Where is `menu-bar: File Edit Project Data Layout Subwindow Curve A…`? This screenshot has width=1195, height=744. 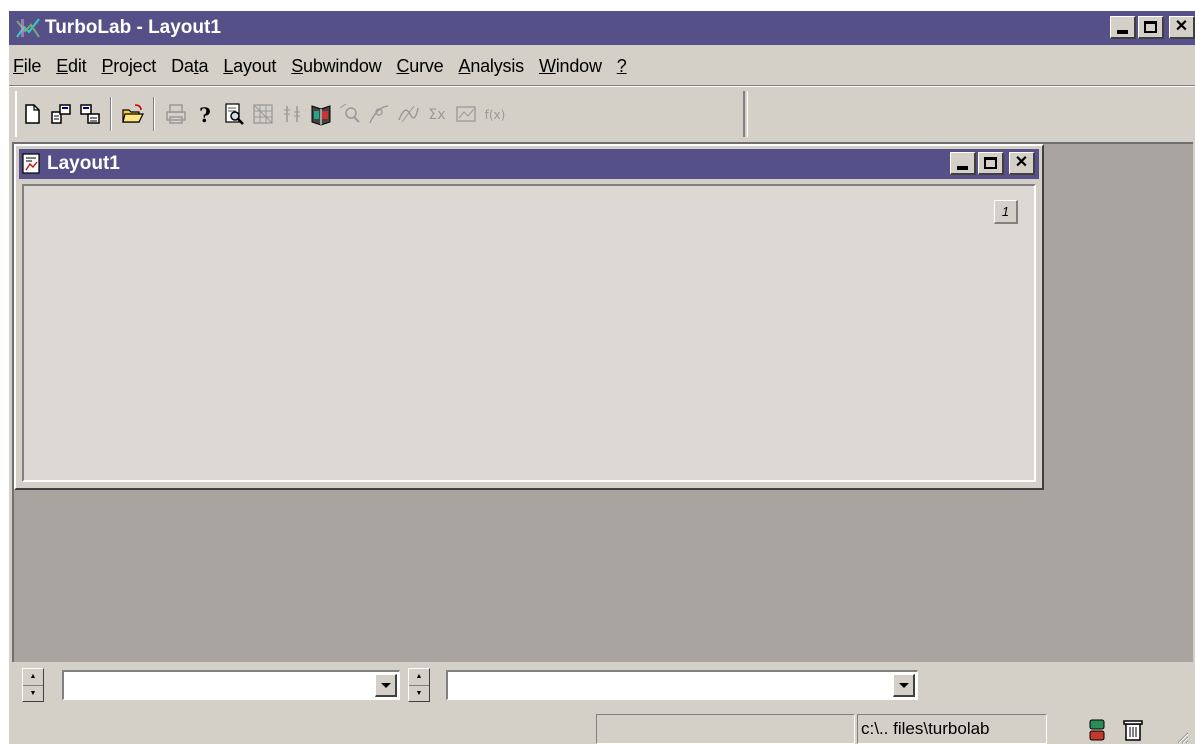 menu-bar: File Edit Project Data Layout Subwindow Curve A… is located at coordinates (327, 66).